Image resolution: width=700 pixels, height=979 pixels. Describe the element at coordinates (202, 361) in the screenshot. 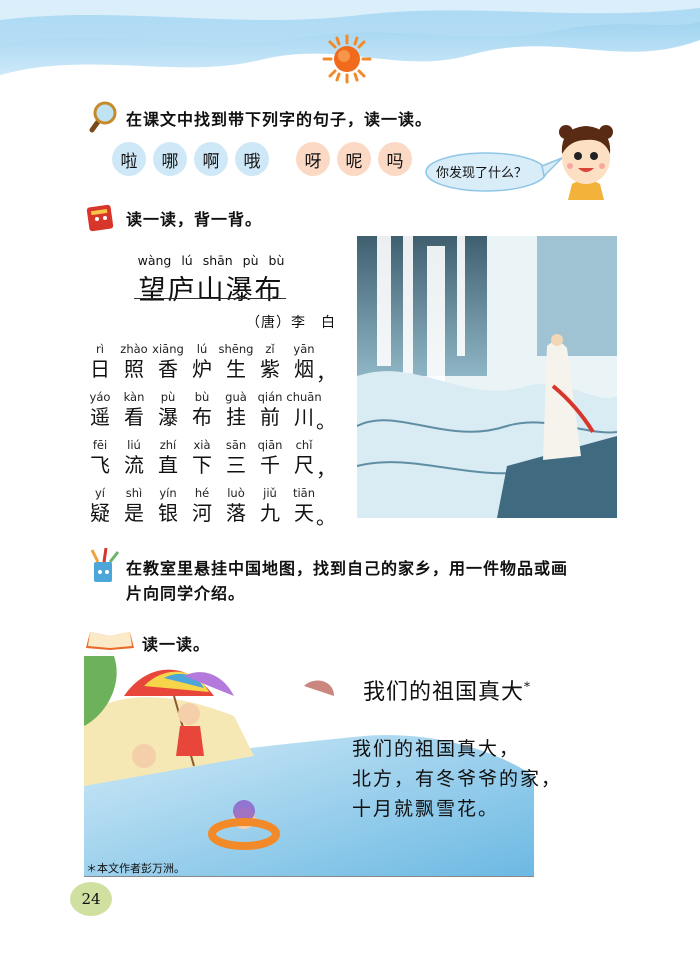

I see `poem-character: lú 炉` at that location.